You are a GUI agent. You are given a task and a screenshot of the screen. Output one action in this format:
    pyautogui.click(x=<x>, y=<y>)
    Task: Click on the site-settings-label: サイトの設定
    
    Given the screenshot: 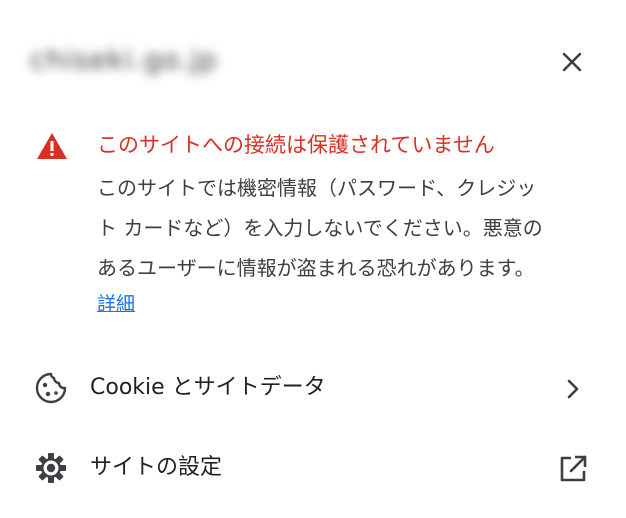 What is the action you would take?
    pyautogui.click(x=156, y=467)
    